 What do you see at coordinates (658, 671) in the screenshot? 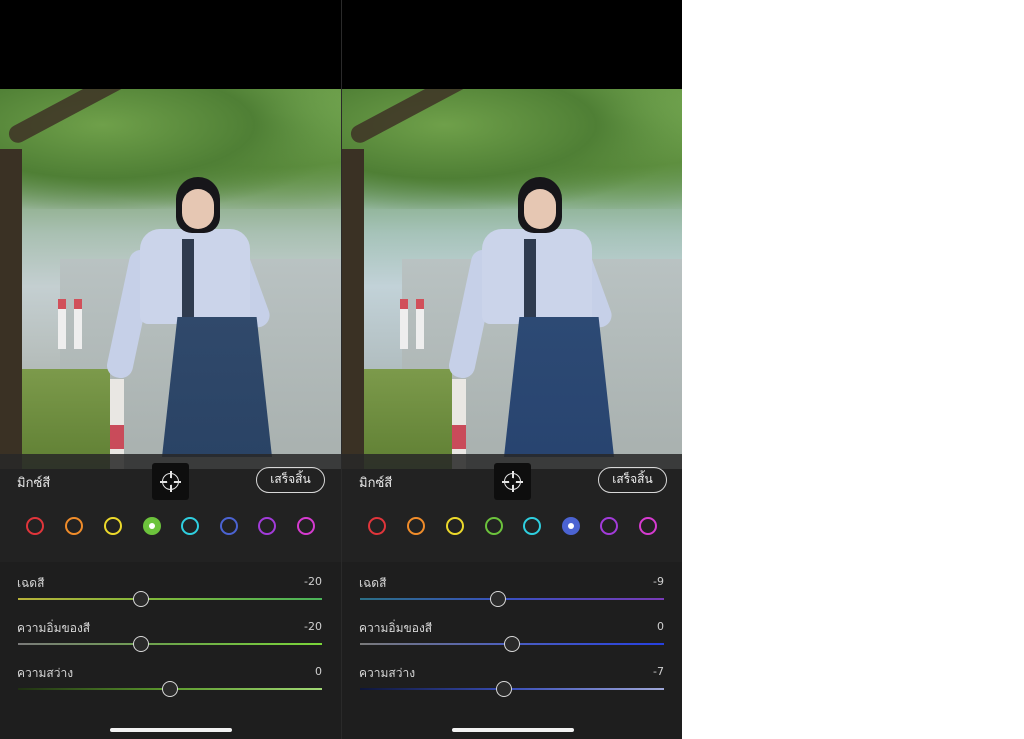
I see `slider-value: -7` at bounding box center [658, 671].